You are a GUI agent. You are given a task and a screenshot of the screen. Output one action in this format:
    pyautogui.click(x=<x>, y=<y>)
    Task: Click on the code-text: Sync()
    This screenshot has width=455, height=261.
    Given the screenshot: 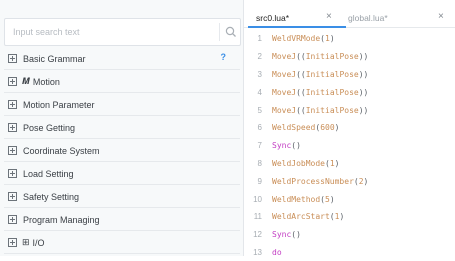 What is the action you would take?
    pyautogui.click(x=286, y=145)
    